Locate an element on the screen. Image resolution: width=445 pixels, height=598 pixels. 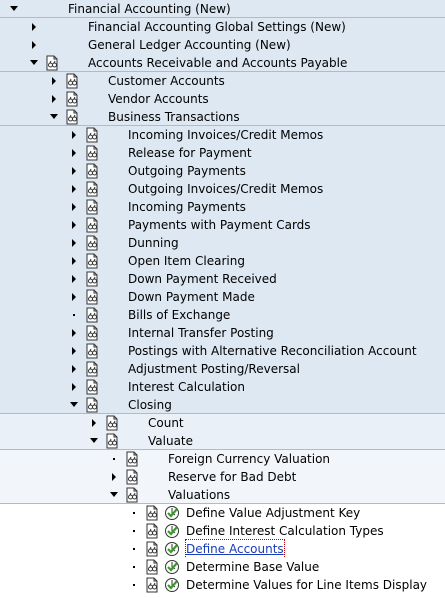
tree-node: Closing is located at coordinates (222, 405).